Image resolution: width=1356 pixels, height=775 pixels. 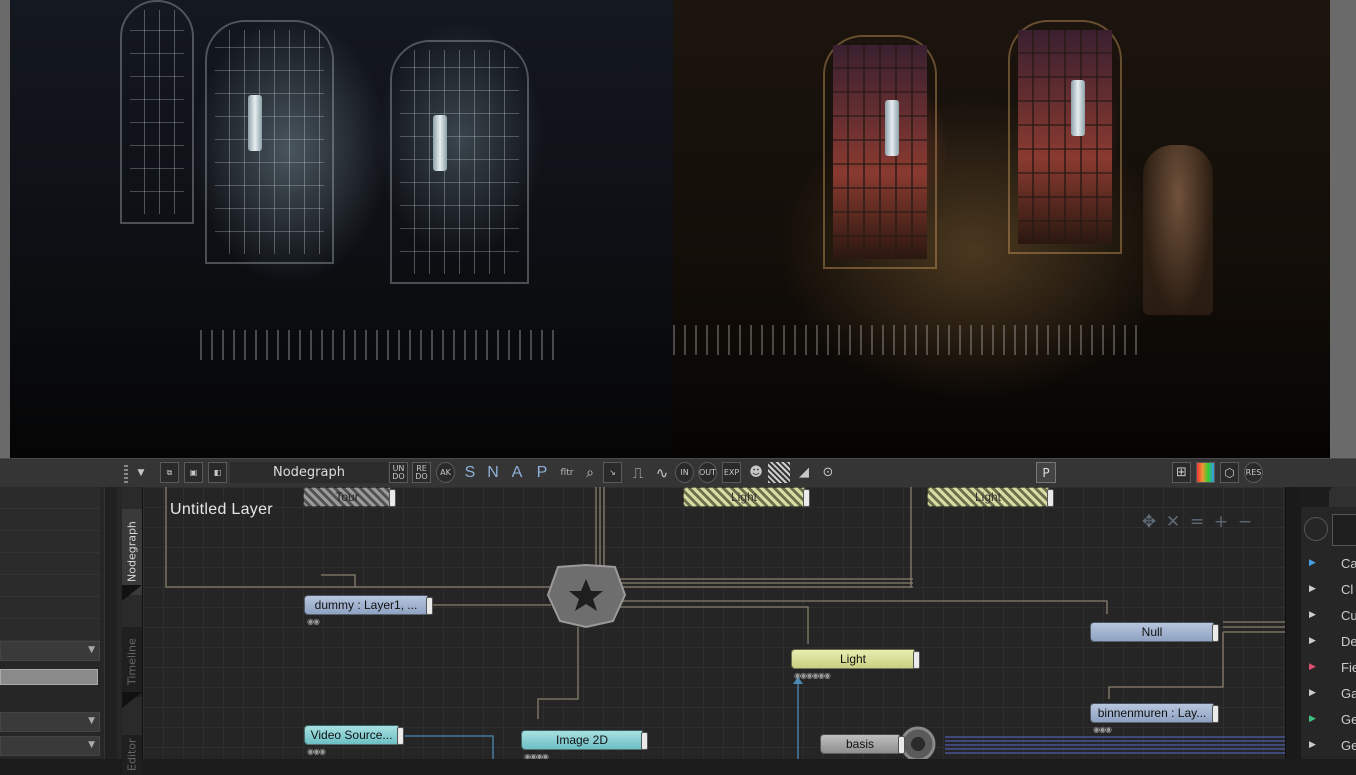 I want to click on library-item-category: ▶ Ga, so click(x=1328, y=695).